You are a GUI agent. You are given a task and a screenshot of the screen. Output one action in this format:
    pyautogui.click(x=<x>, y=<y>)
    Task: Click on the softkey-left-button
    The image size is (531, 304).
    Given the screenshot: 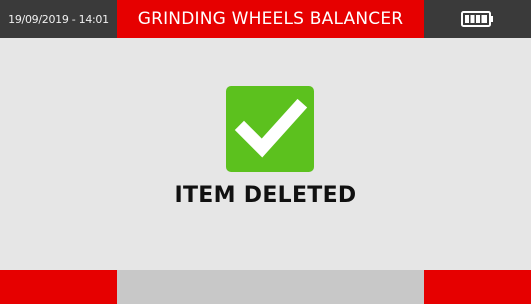 What is the action you would take?
    pyautogui.click(x=58, y=287)
    